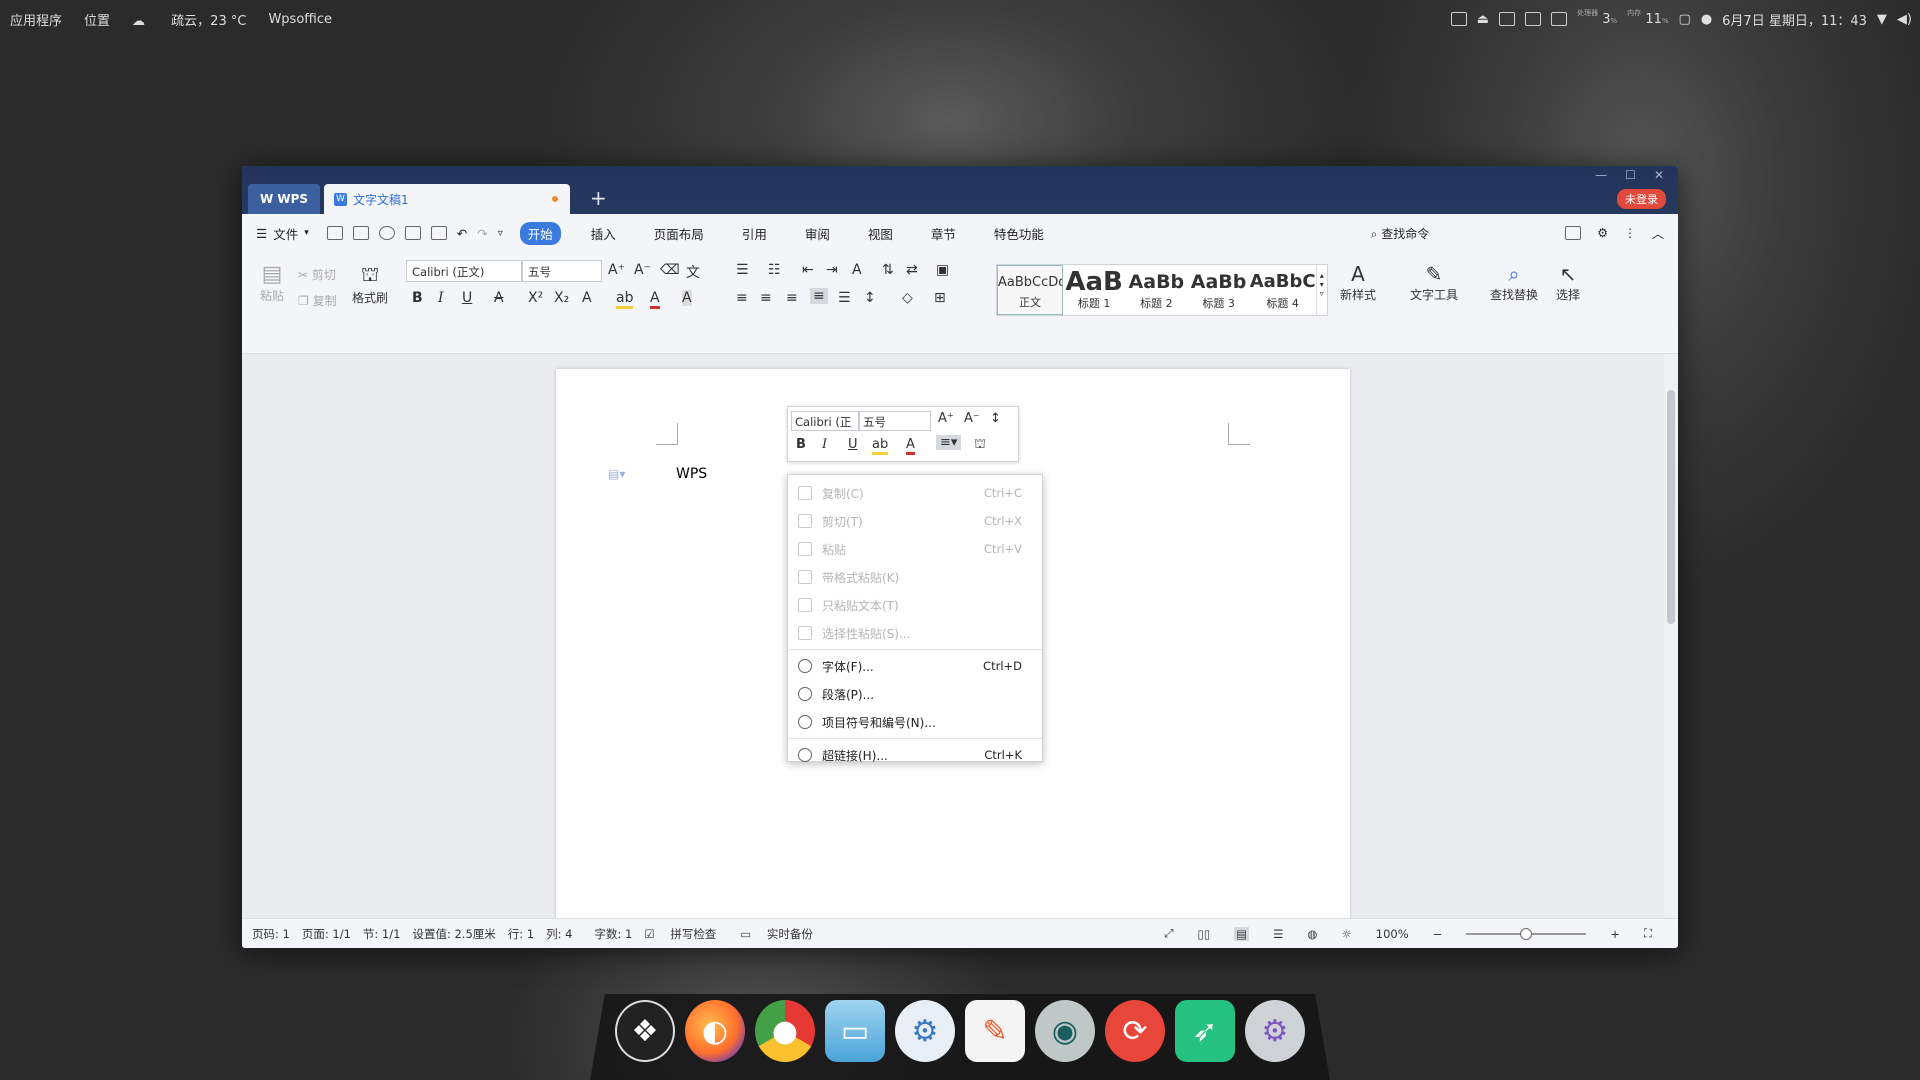  I want to click on system-monitor-icon, so click(1559, 19).